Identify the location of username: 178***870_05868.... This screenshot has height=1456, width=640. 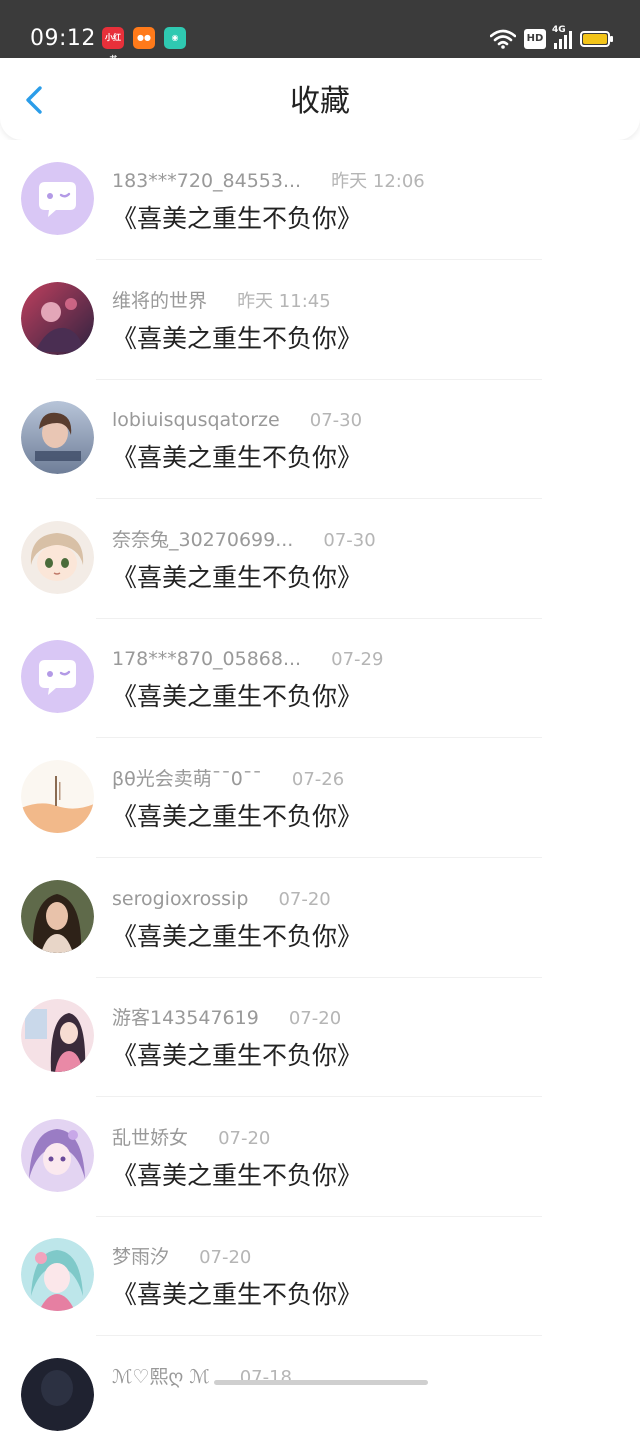
(206, 659).